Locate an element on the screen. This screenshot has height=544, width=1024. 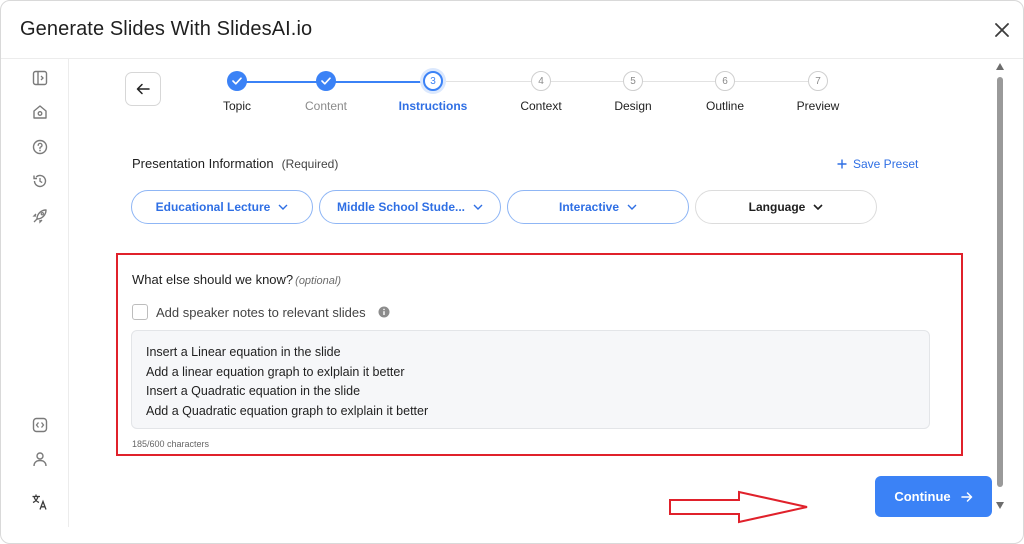
instruction-line: Insert a Linear equation in the slide is located at coordinates (243, 352).